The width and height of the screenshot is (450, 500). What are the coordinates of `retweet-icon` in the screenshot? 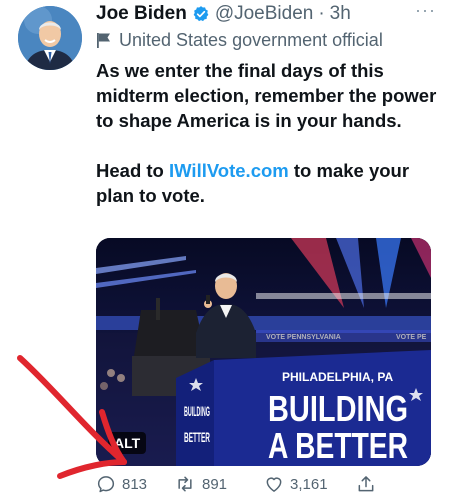 It's located at (185, 484).